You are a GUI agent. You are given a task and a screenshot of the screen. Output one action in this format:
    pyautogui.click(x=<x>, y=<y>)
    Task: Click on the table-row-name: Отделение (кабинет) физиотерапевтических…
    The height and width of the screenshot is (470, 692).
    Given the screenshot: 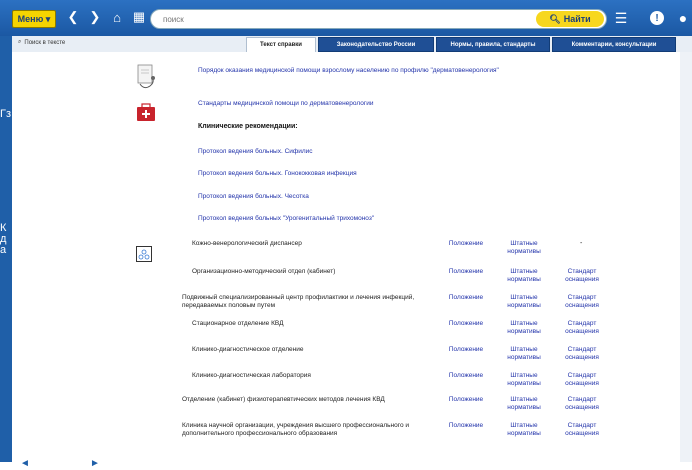 What is the action you would take?
    pyautogui.click(x=283, y=399)
    